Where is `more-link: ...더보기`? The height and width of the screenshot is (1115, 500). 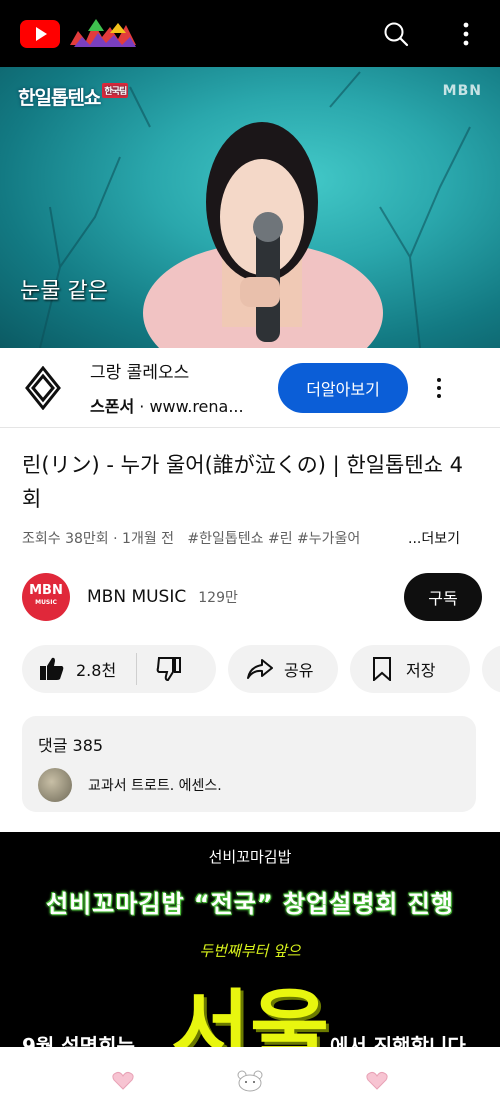
more-link: ...더보기 is located at coordinates (431, 538).